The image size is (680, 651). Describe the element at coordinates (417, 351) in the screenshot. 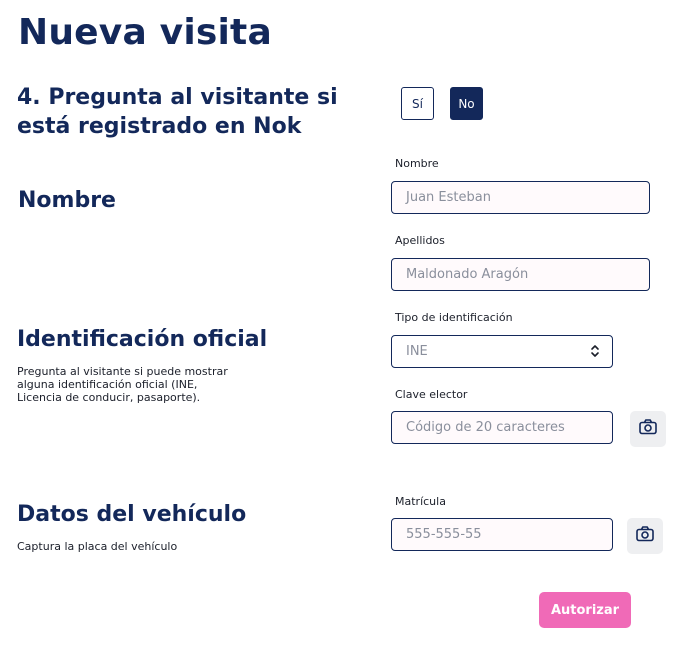

I see `id-type-value: INE` at that location.